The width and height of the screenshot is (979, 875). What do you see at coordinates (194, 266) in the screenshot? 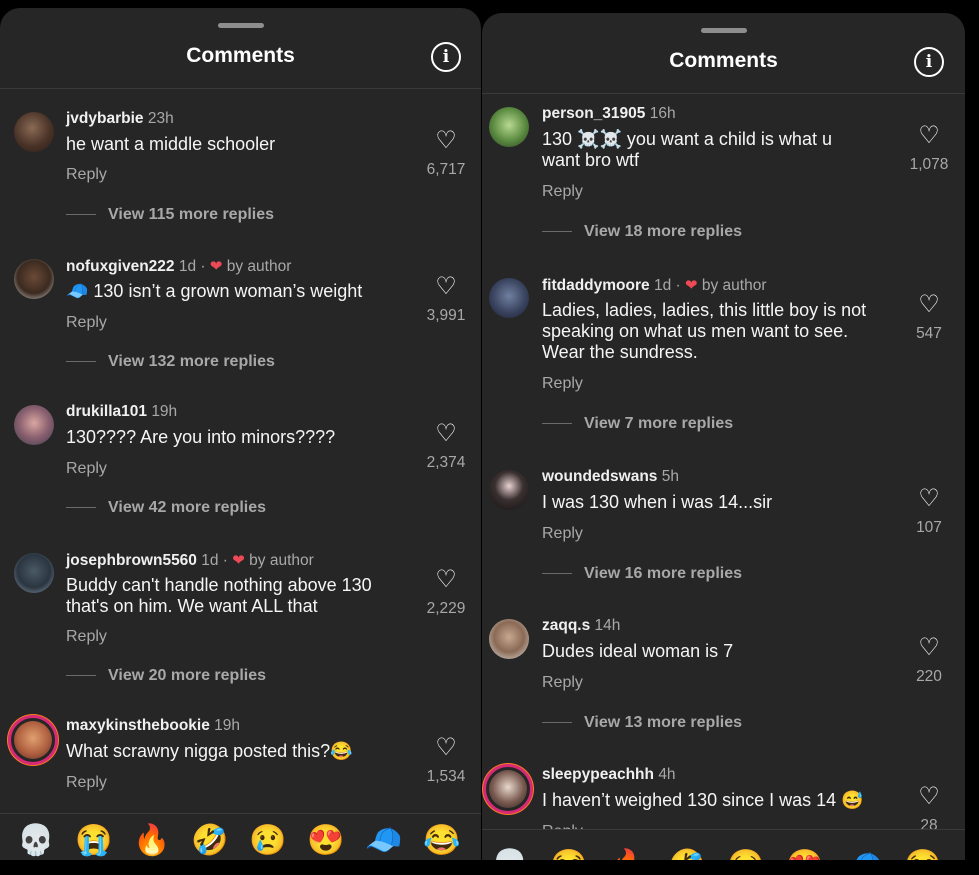
I see `timestamp: 1d ·` at bounding box center [194, 266].